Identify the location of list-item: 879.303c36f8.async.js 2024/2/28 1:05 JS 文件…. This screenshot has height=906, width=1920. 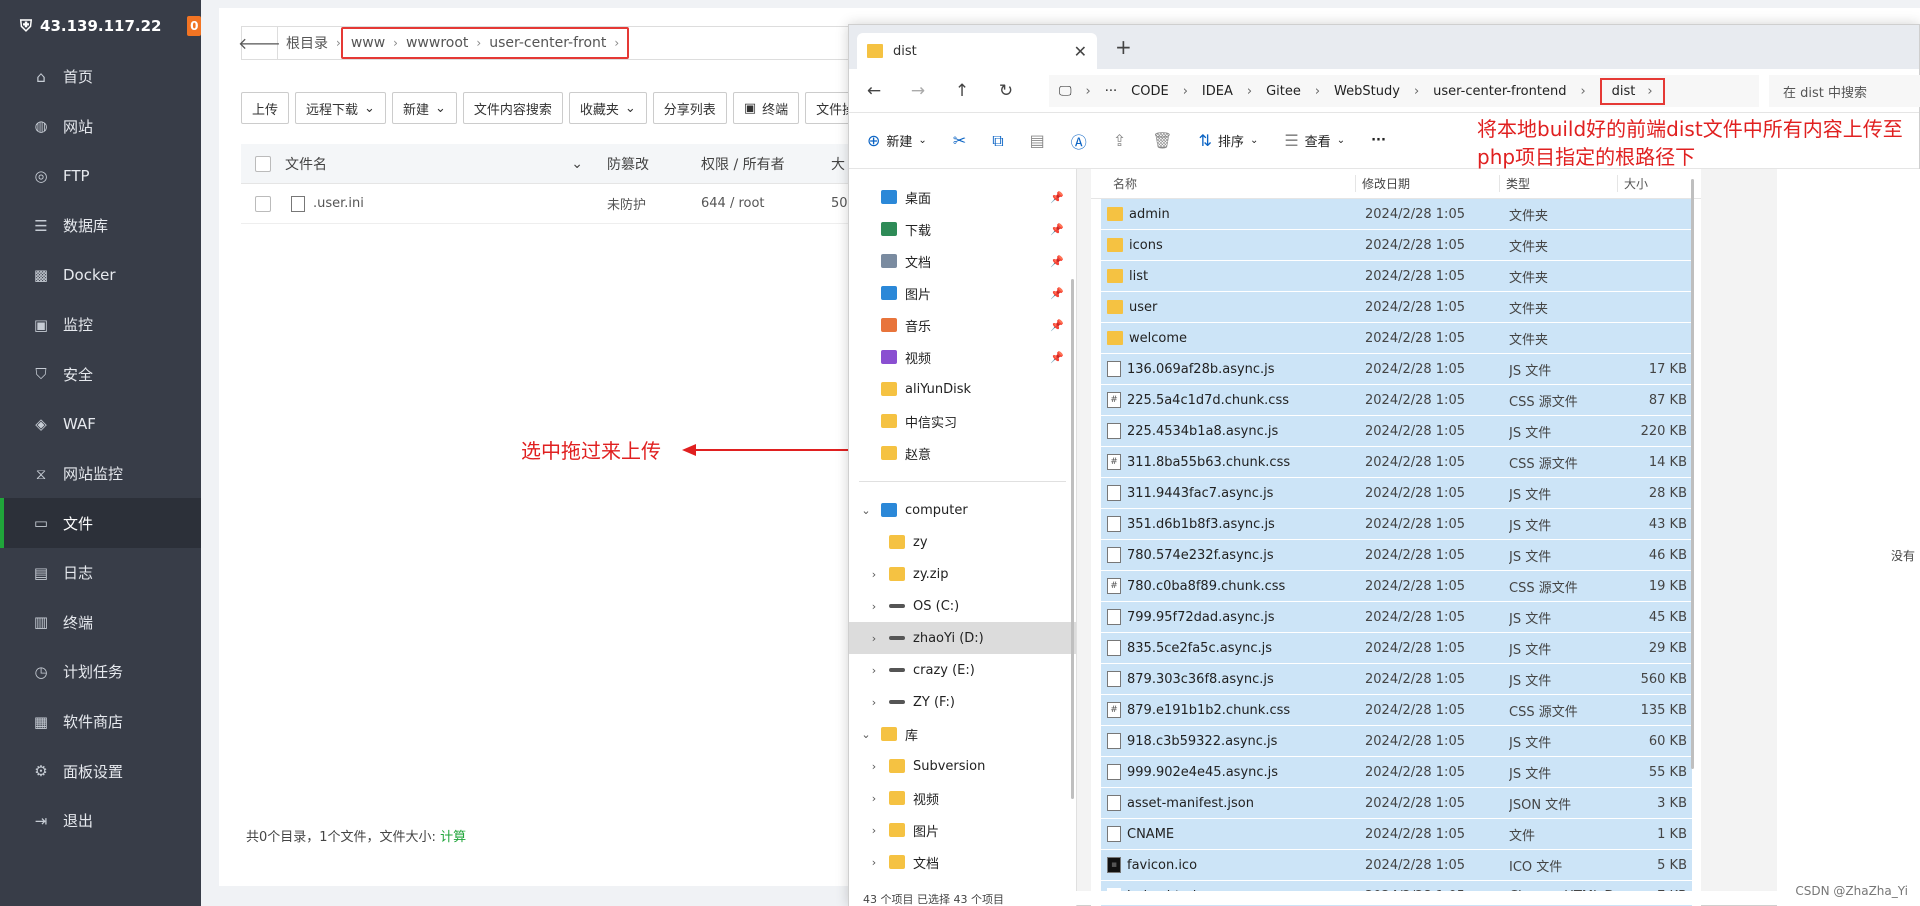
(1396, 679).